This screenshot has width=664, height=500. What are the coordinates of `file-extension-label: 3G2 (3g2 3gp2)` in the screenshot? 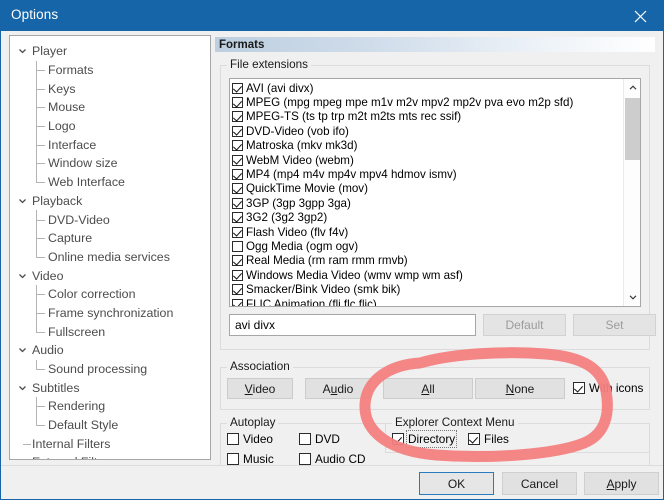 It's located at (287, 218).